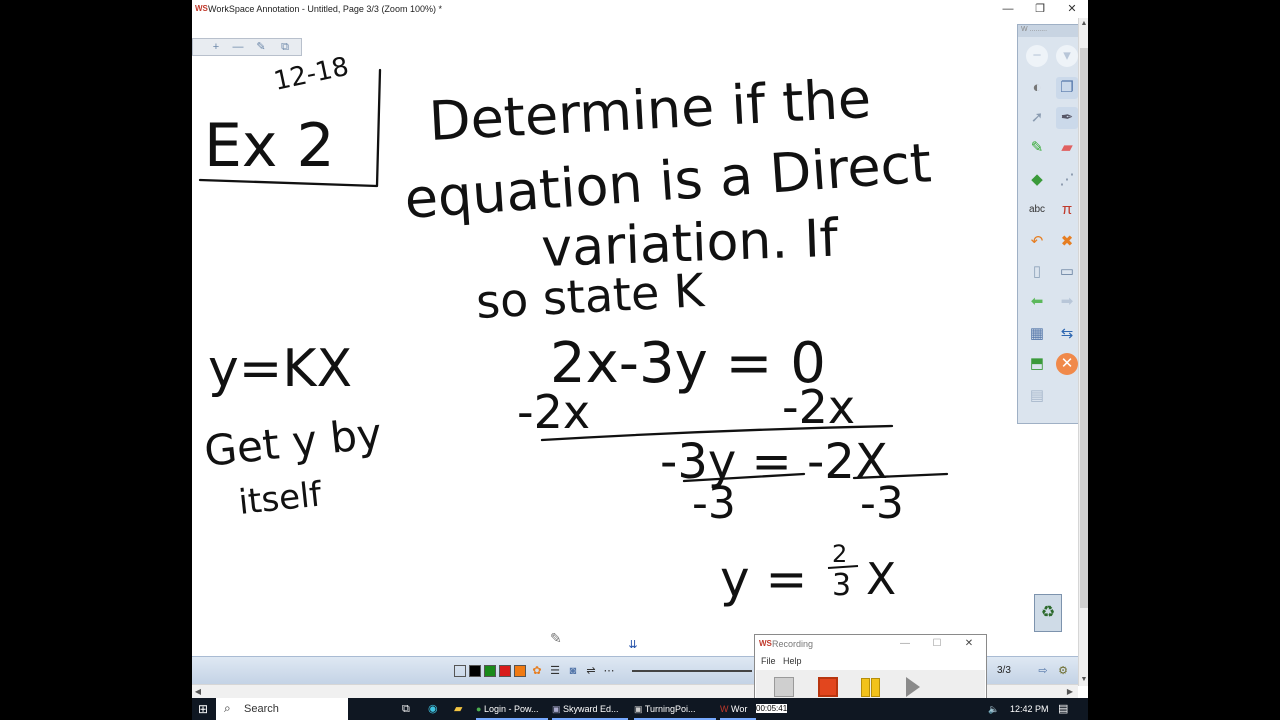 The height and width of the screenshot is (720, 1280). What do you see at coordinates (198, 692) in the screenshot?
I see `scroll-left-arrow-icon: ◀` at bounding box center [198, 692].